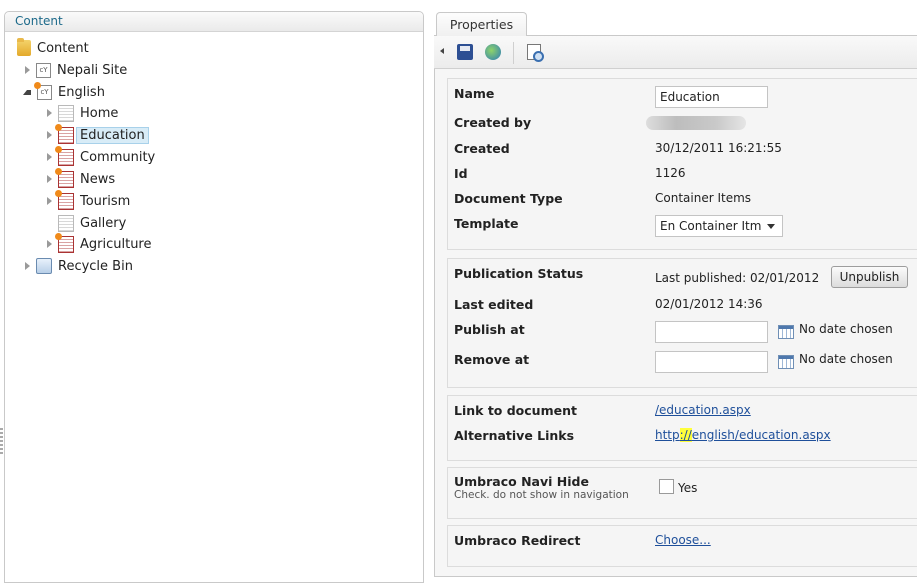 Image resolution: width=917 pixels, height=583 pixels. I want to click on tree-item-label: Agriculture, so click(116, 244).